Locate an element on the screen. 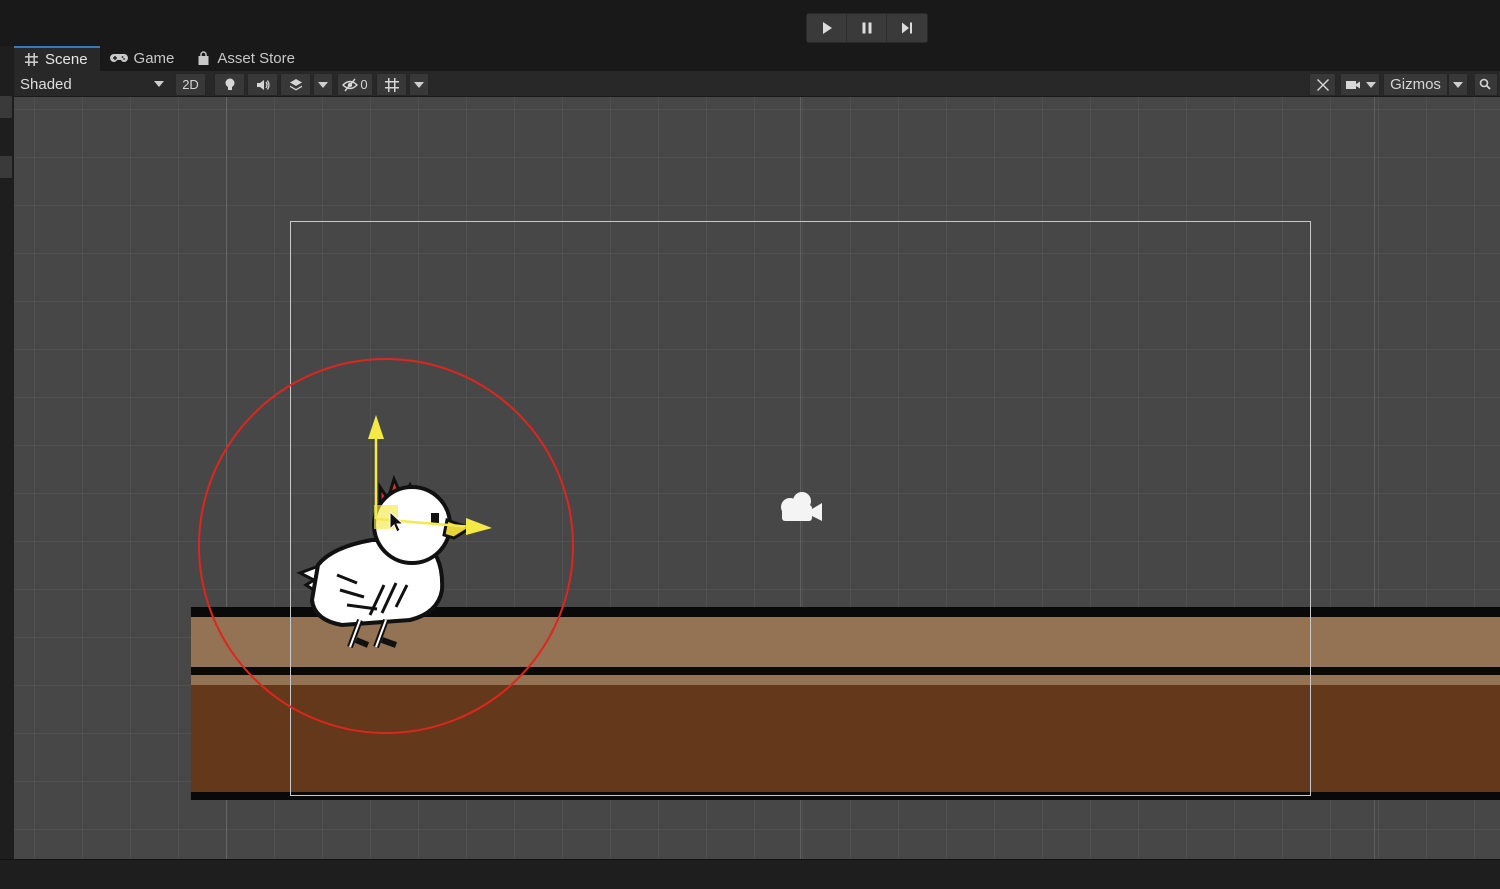  playmode-controls is located at coordinates (867, 28).